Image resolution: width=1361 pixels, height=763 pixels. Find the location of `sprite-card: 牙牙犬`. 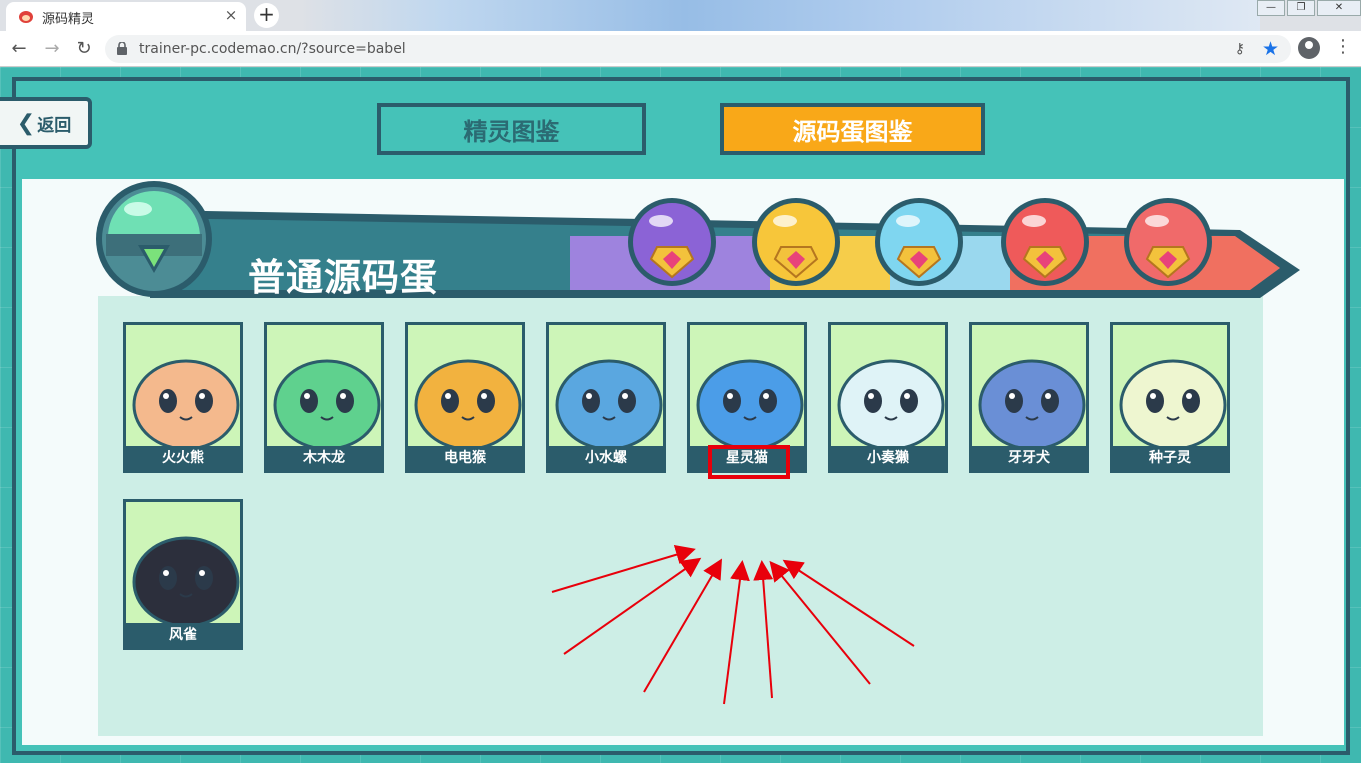

sprite-card: 牙牙犬 is located at coordinates (1029, 397).